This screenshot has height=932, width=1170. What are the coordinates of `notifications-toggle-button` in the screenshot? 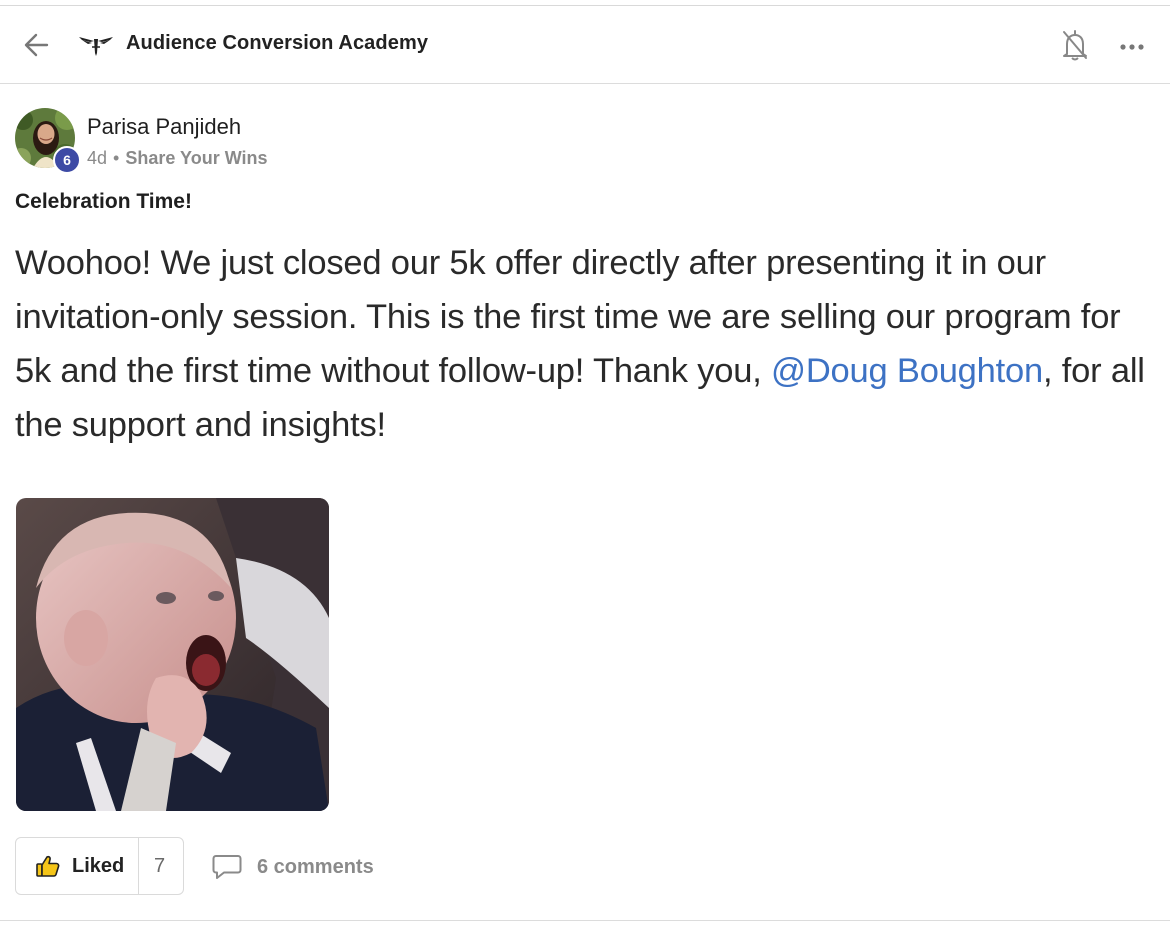 It's located at (1075, 45).